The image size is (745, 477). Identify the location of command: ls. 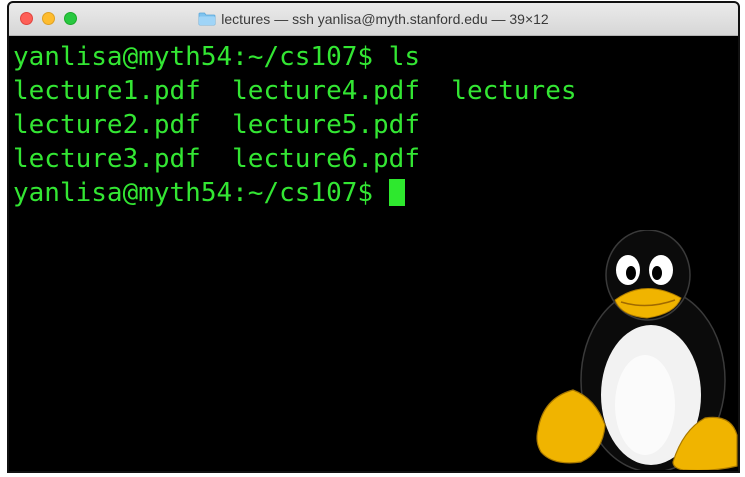
(404, 57).